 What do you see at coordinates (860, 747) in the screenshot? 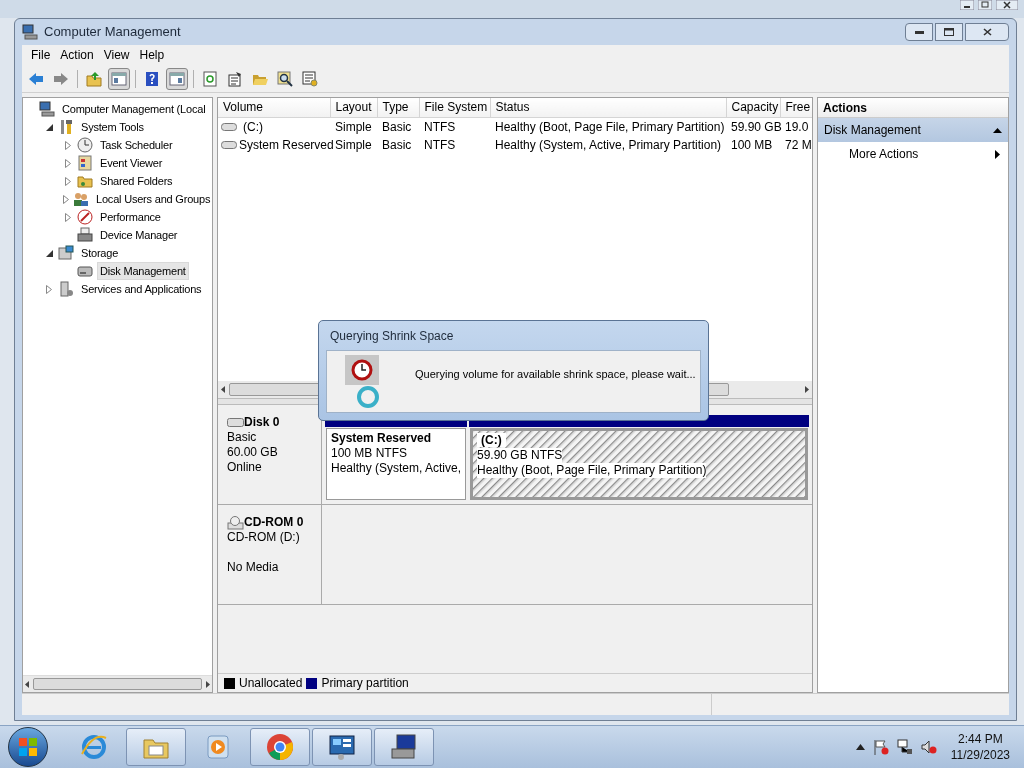
I see `show-hidden-icons-icon` at bounding box center [860, 747].